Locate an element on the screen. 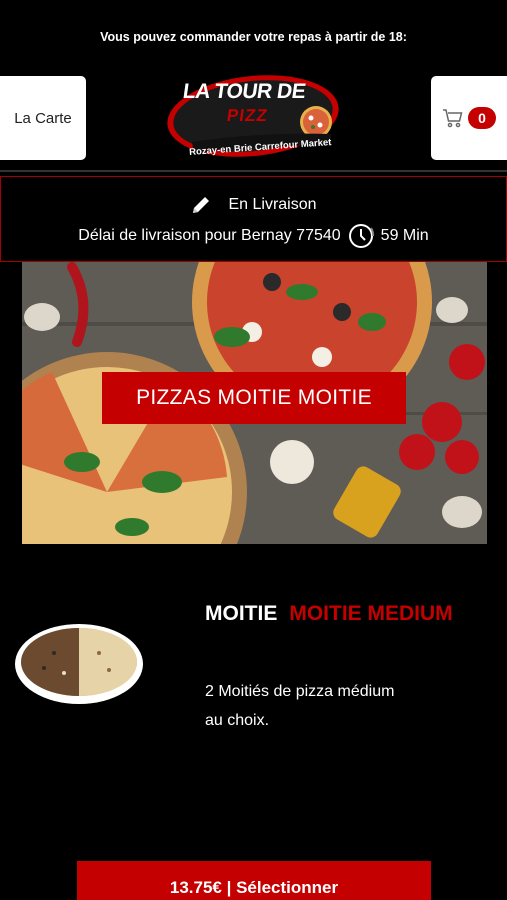  delivery-delay-time: 59 Min is located at coordinates (404, 235).